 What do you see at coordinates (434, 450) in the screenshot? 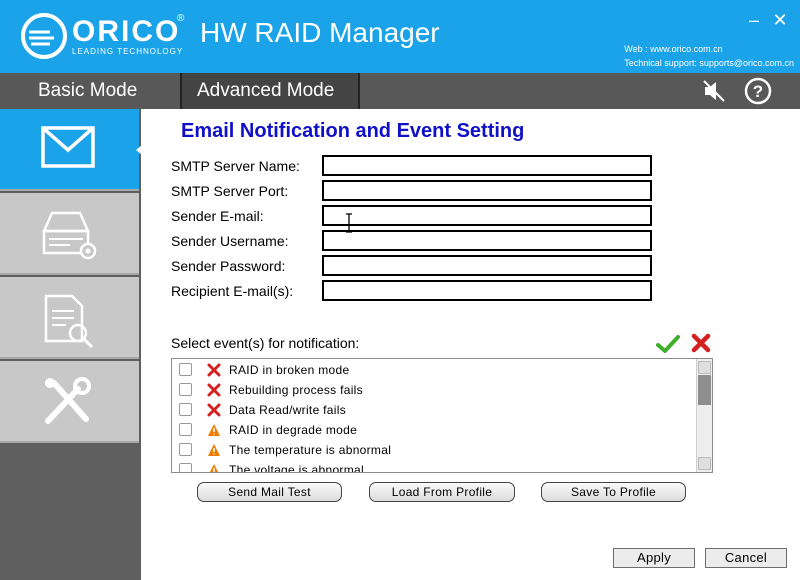
I see `list-item: The temperature is abnormal` at bounding box center [434, 450].